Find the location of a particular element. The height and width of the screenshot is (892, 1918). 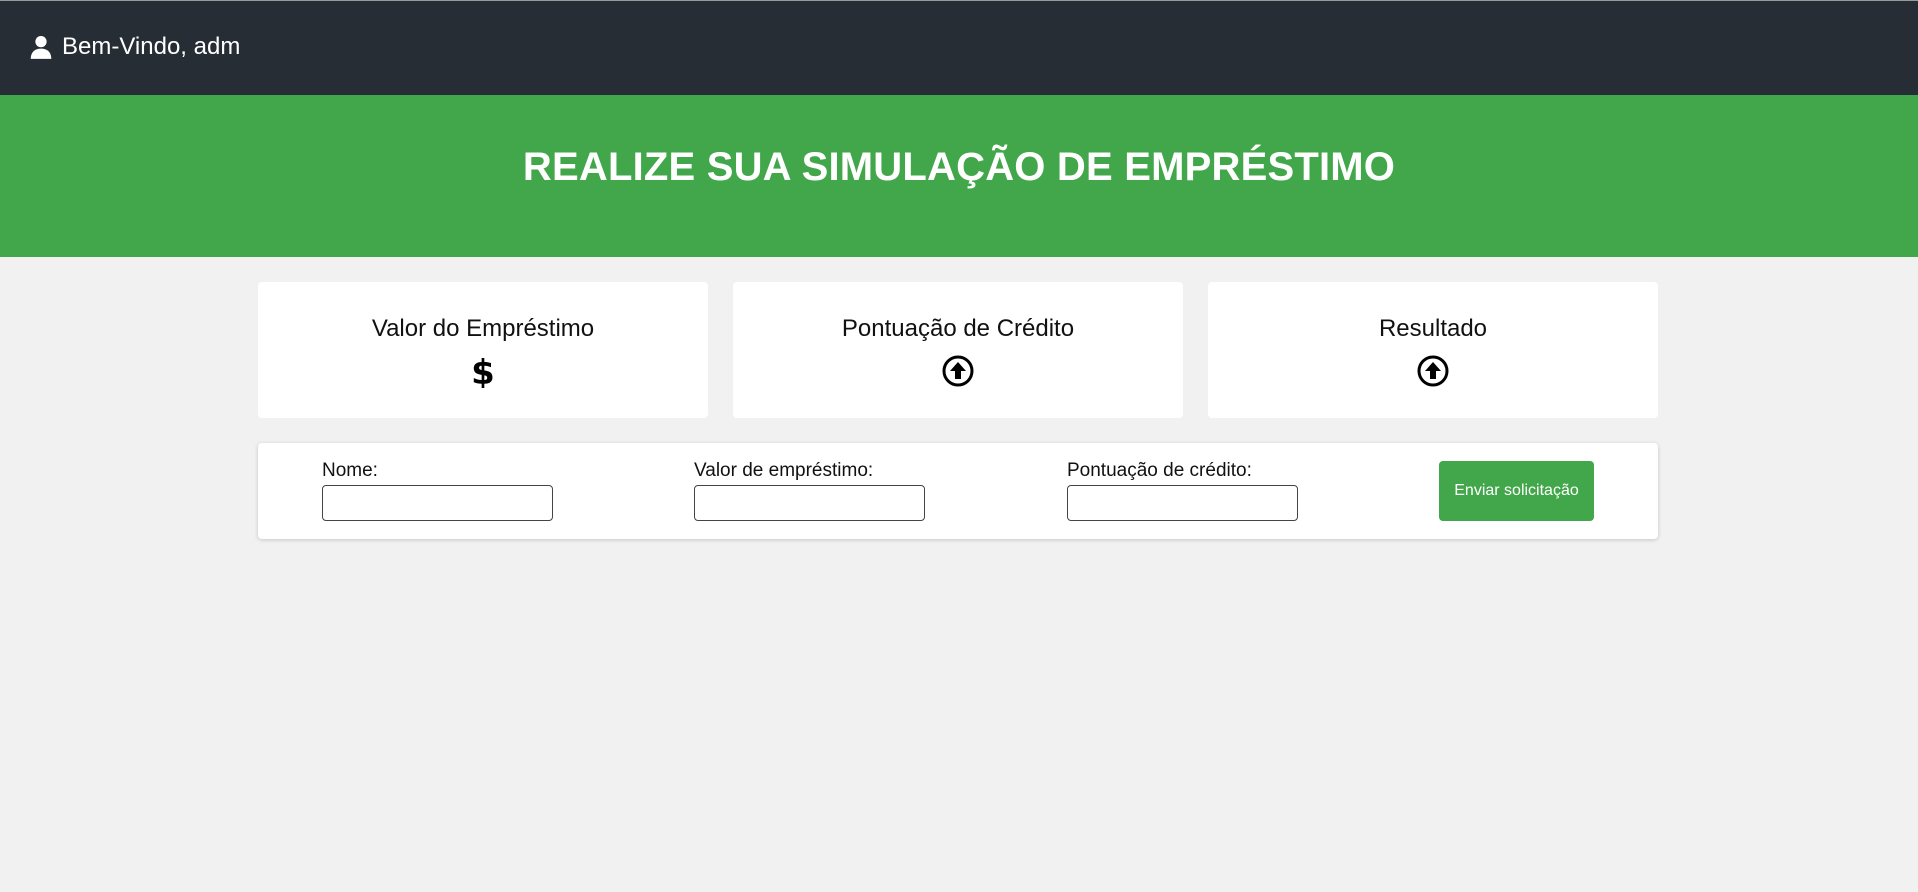

name-field-group: Nome: is located at coordinates (437, 490).